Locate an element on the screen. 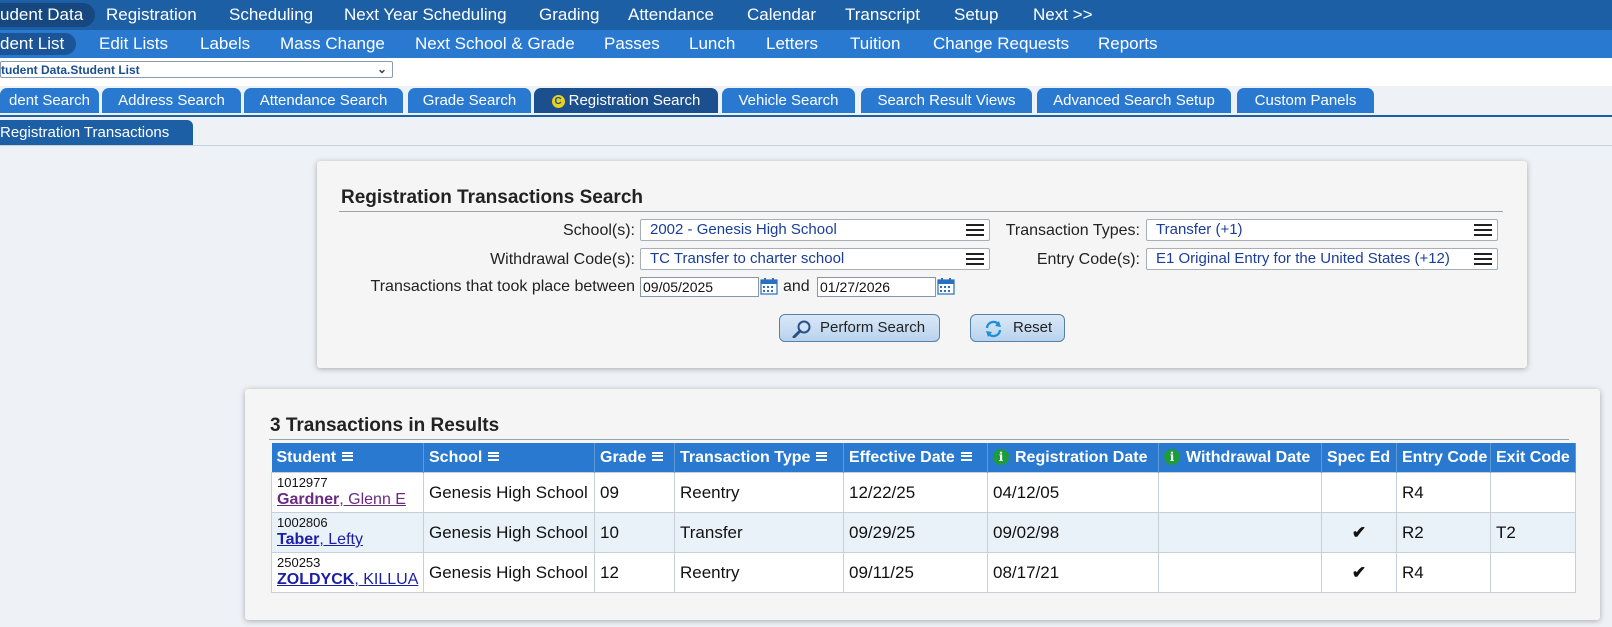 This screenshot has height=627, width=1612. column-header-grade: Grade is located at coordinates (634, 458).